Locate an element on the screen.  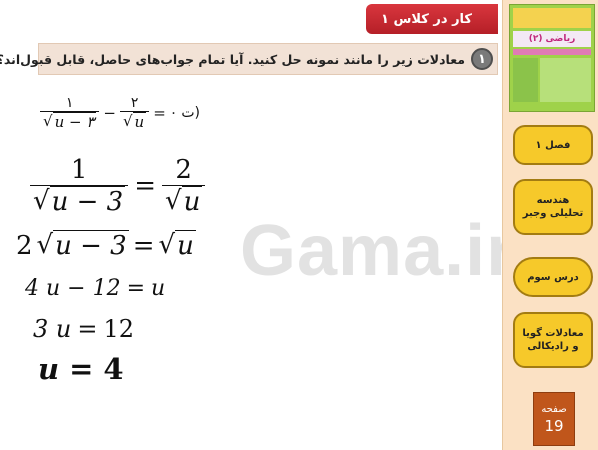
chapter-button: فصل ۱ is located at coordinates (553, 145).